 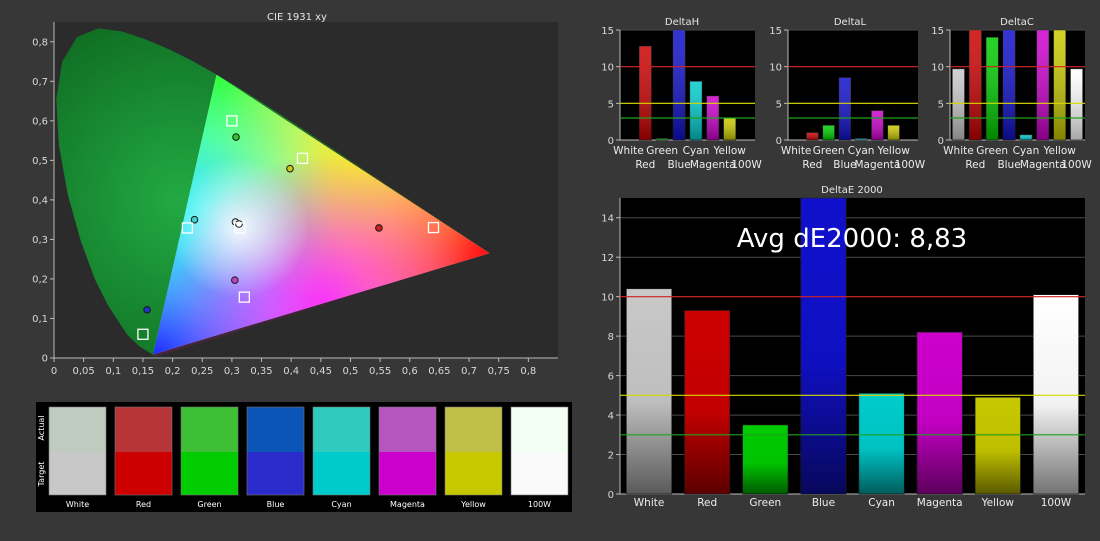 I want to click on cie-chart-title: CIE 1931 xy, so click(x=297, y=17).